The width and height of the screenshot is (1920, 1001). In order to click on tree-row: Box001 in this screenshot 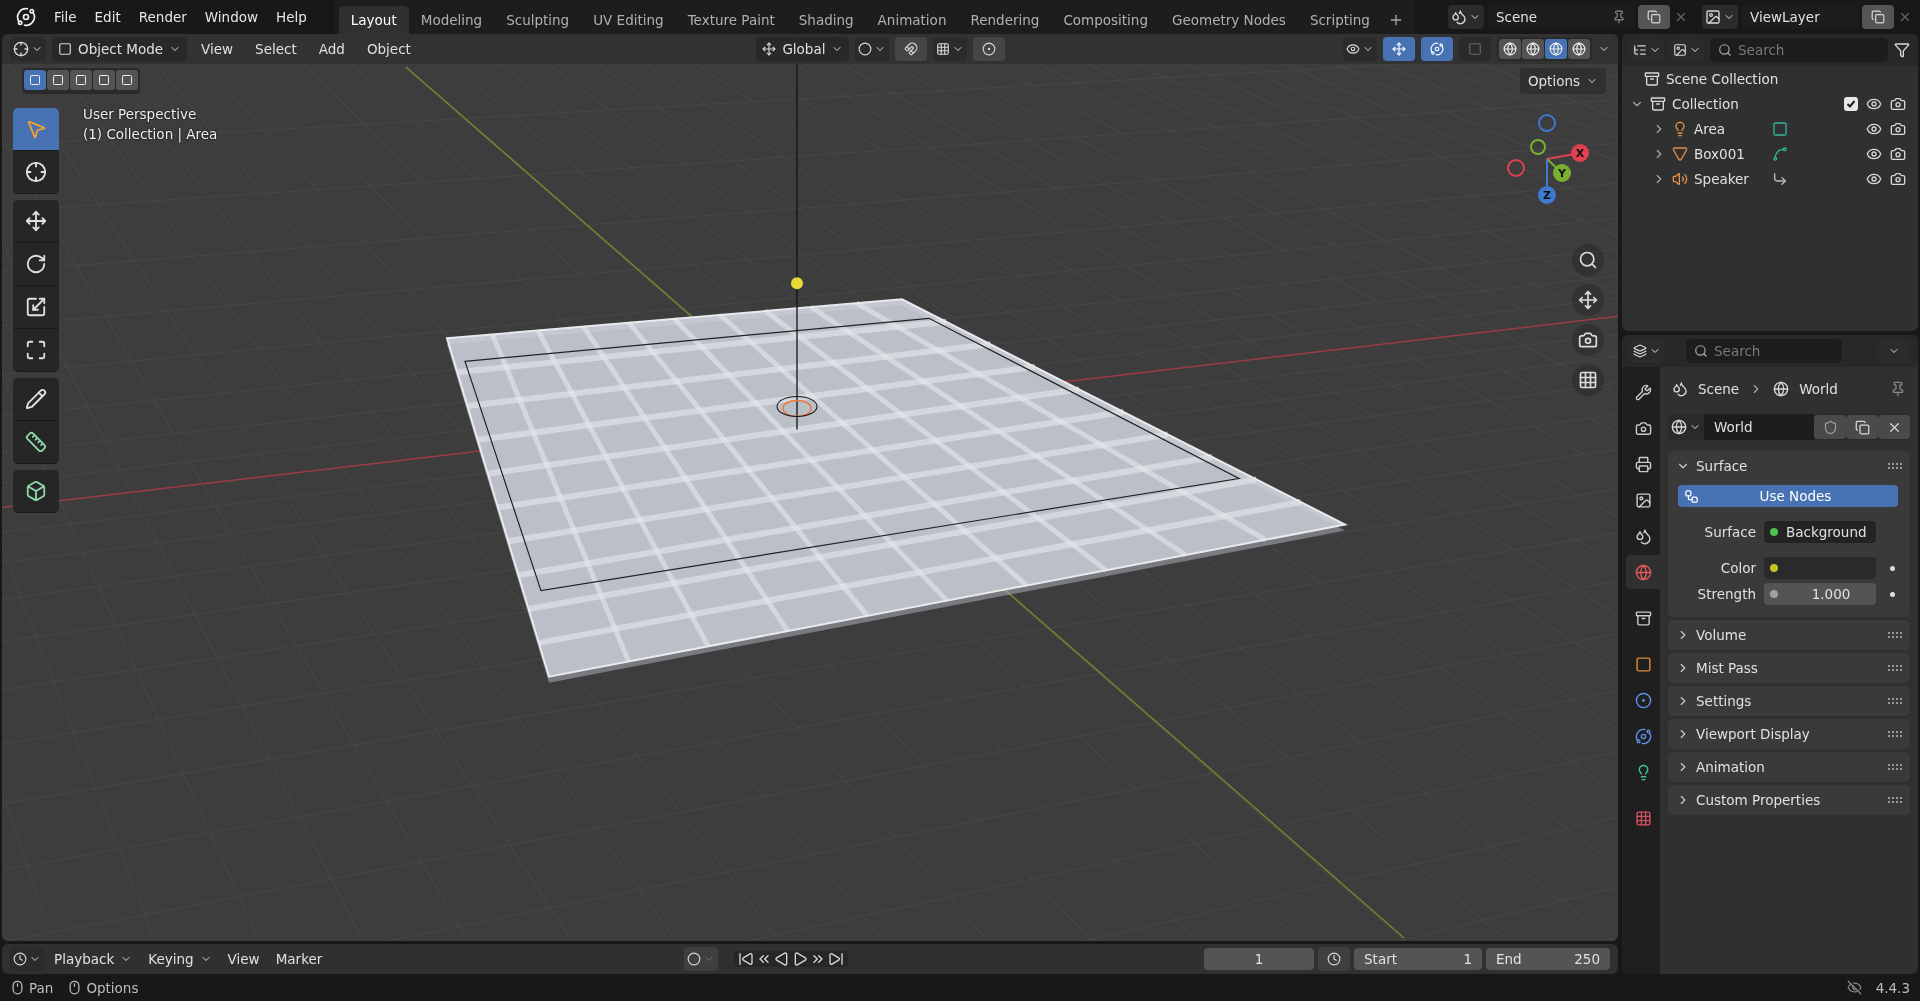, I will do `click(1770, 153)`.